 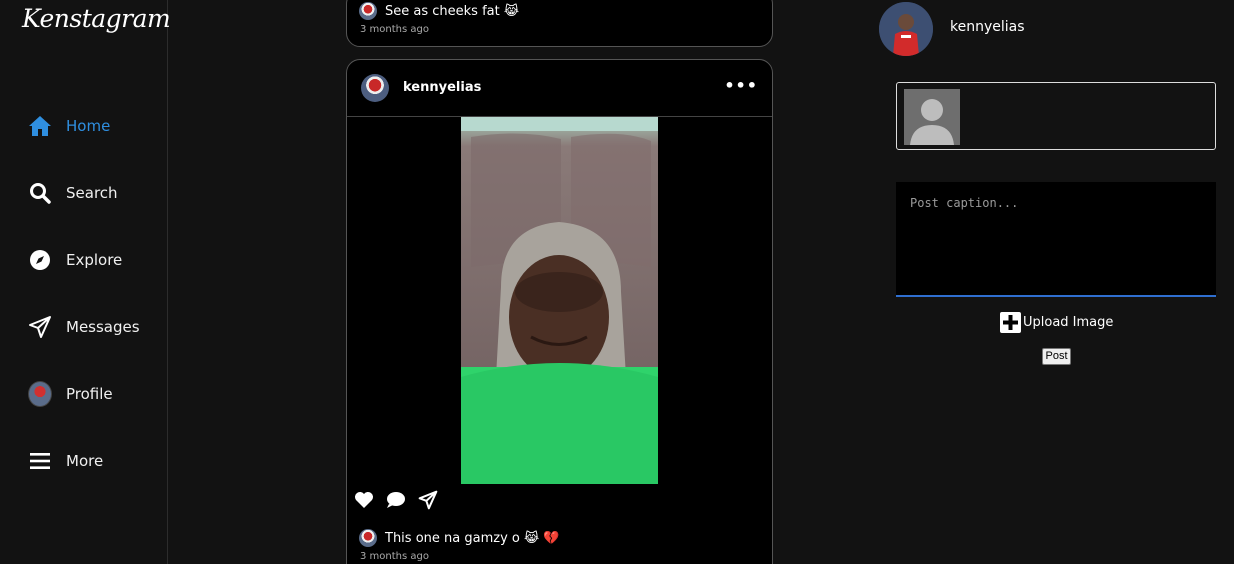 I want to click on plus-icon, so click(x=1010, y=322).